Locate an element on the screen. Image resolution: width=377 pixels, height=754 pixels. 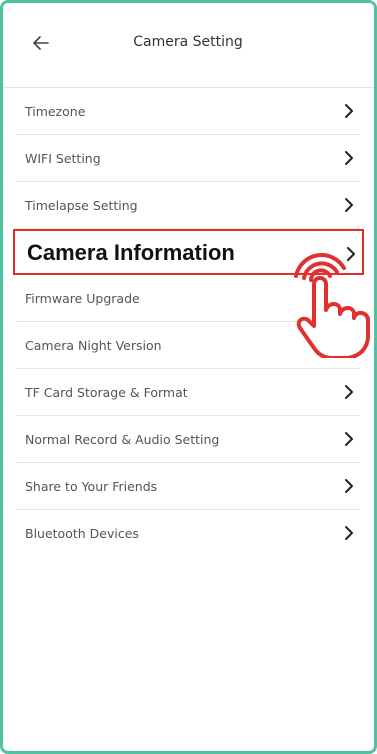
top-bar: Camera Setting is located at coordinates (188, 45).